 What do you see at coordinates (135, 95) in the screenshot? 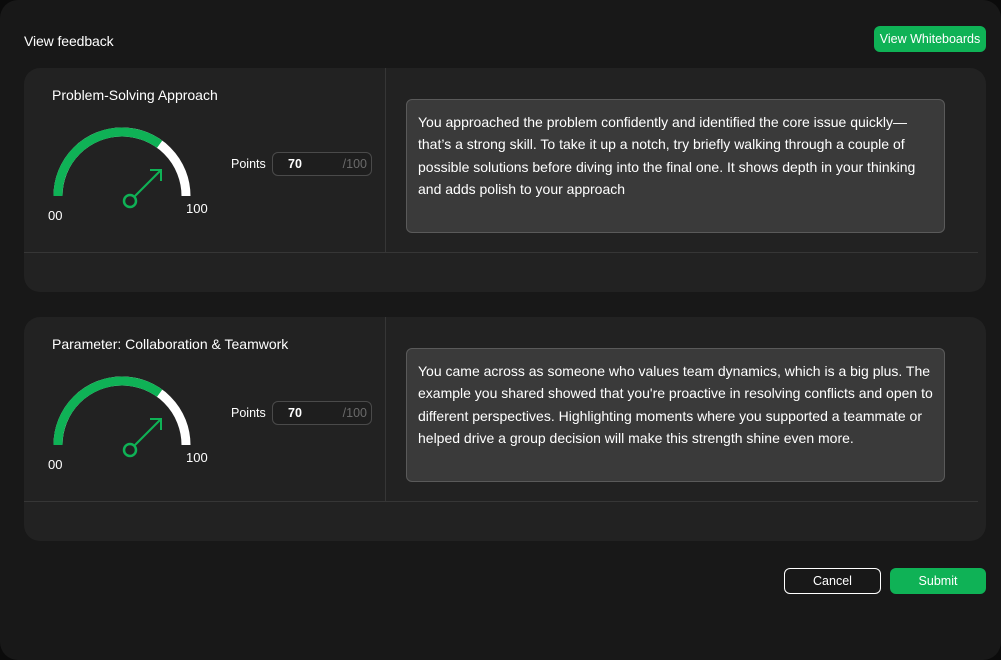
I see `parameter-title: Problem-Solving Approach` at bounding box center [135, 95].